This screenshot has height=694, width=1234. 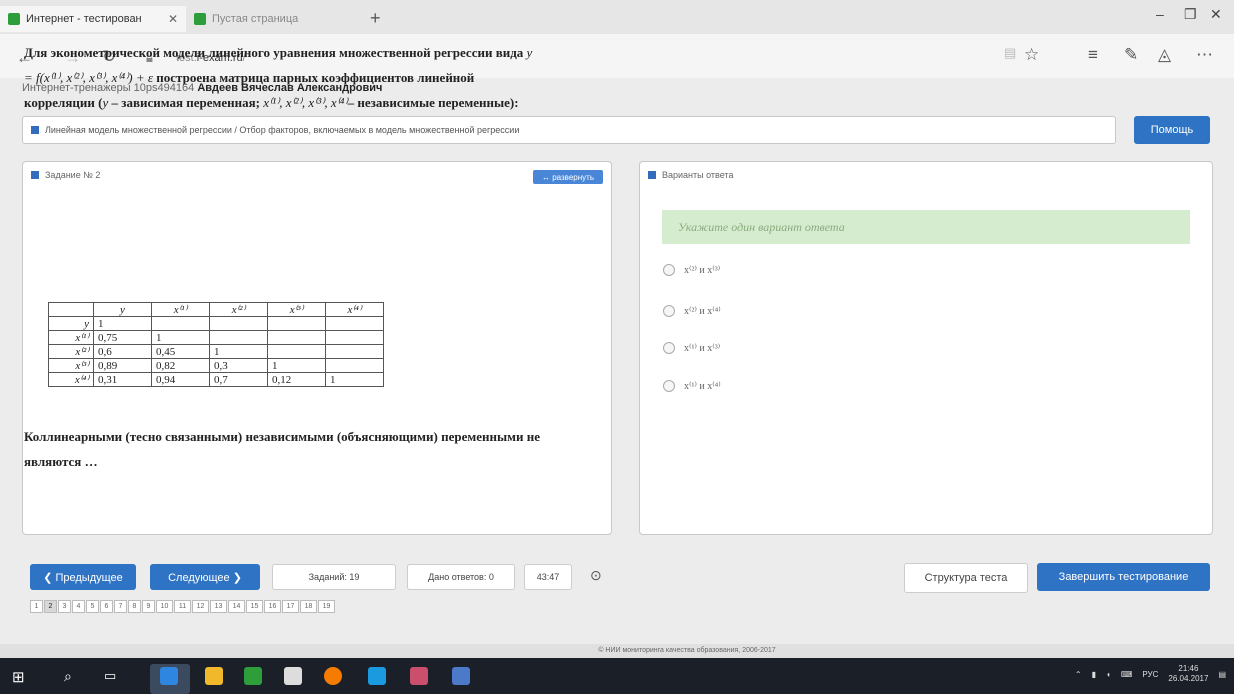 I want to click on firefox-icon, so click(x=333, y=676).